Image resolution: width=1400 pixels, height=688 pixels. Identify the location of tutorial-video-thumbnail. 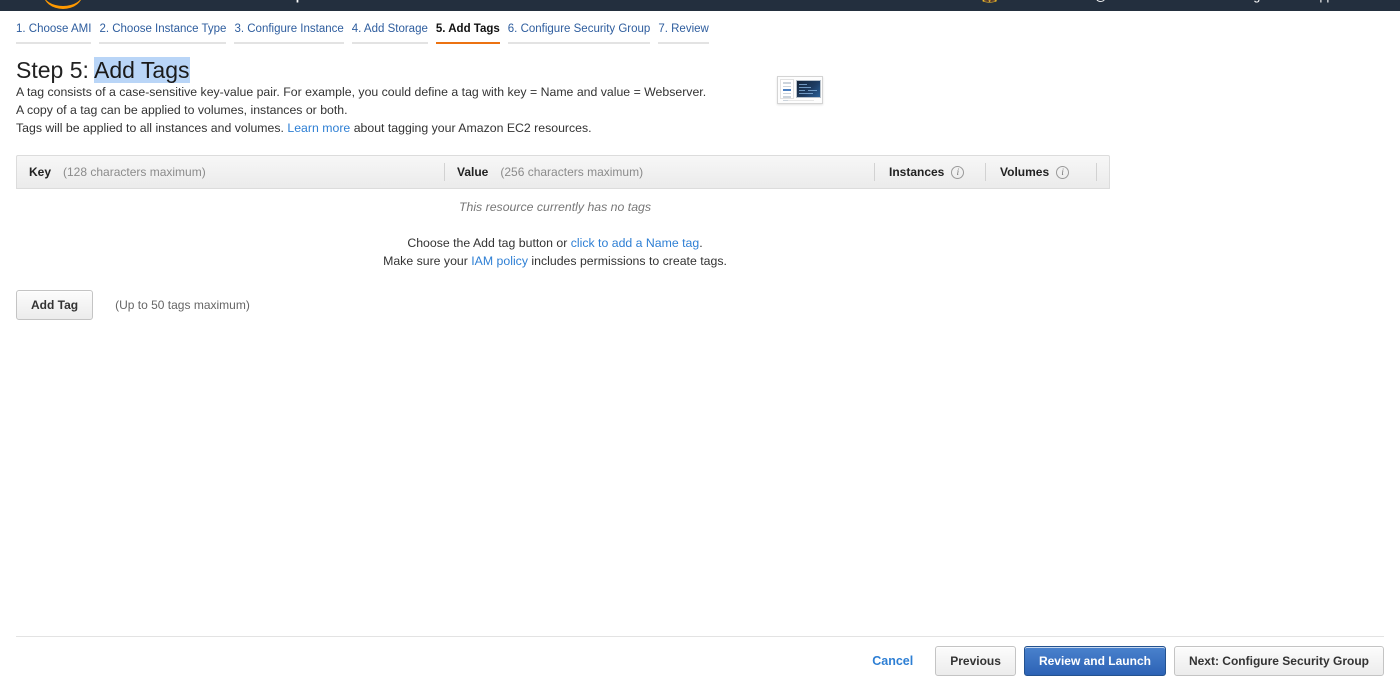
(800, 90).